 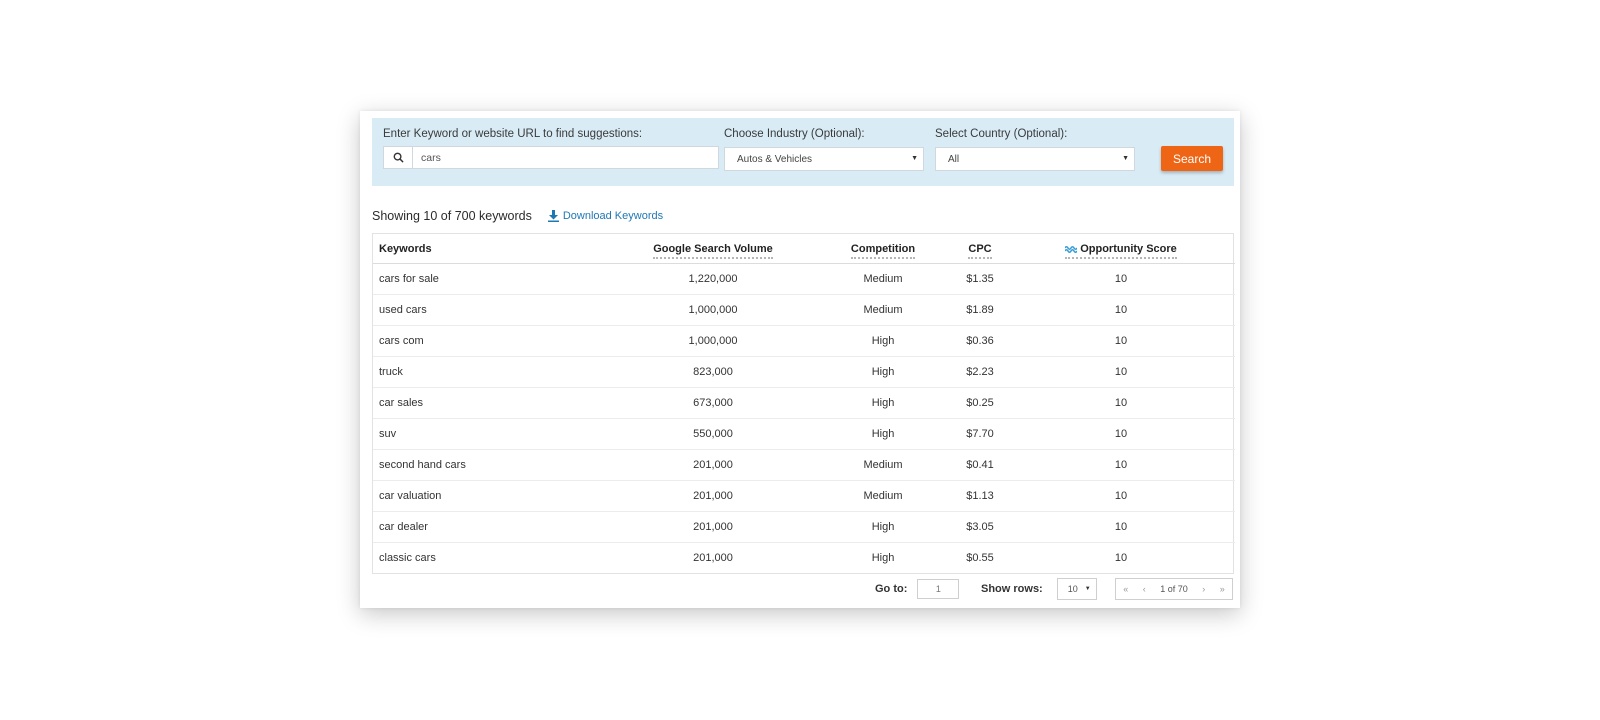 I want to click on showing-count: Showing 10 of 700 keywords, so click(x=452, y=216).